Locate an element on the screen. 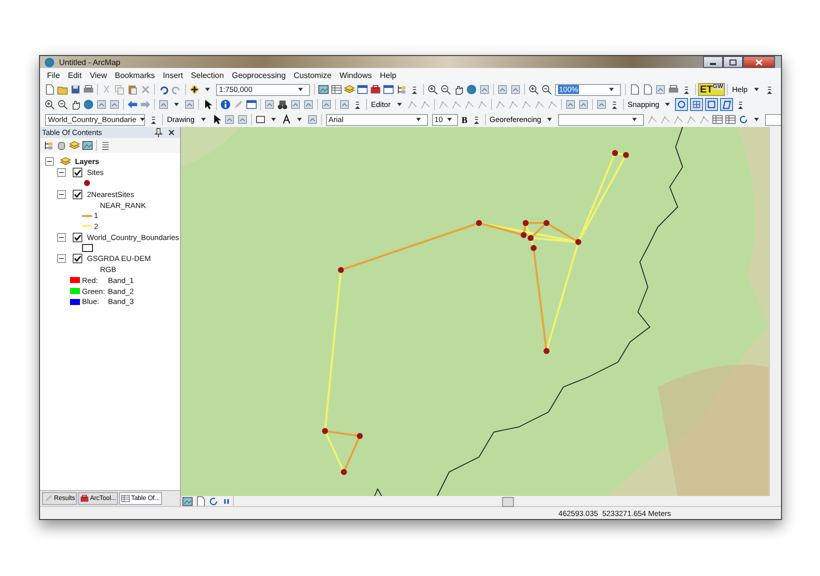 The width and height of the screenshot is (820, 576). undo-icon is located at coordinates (163, 89).